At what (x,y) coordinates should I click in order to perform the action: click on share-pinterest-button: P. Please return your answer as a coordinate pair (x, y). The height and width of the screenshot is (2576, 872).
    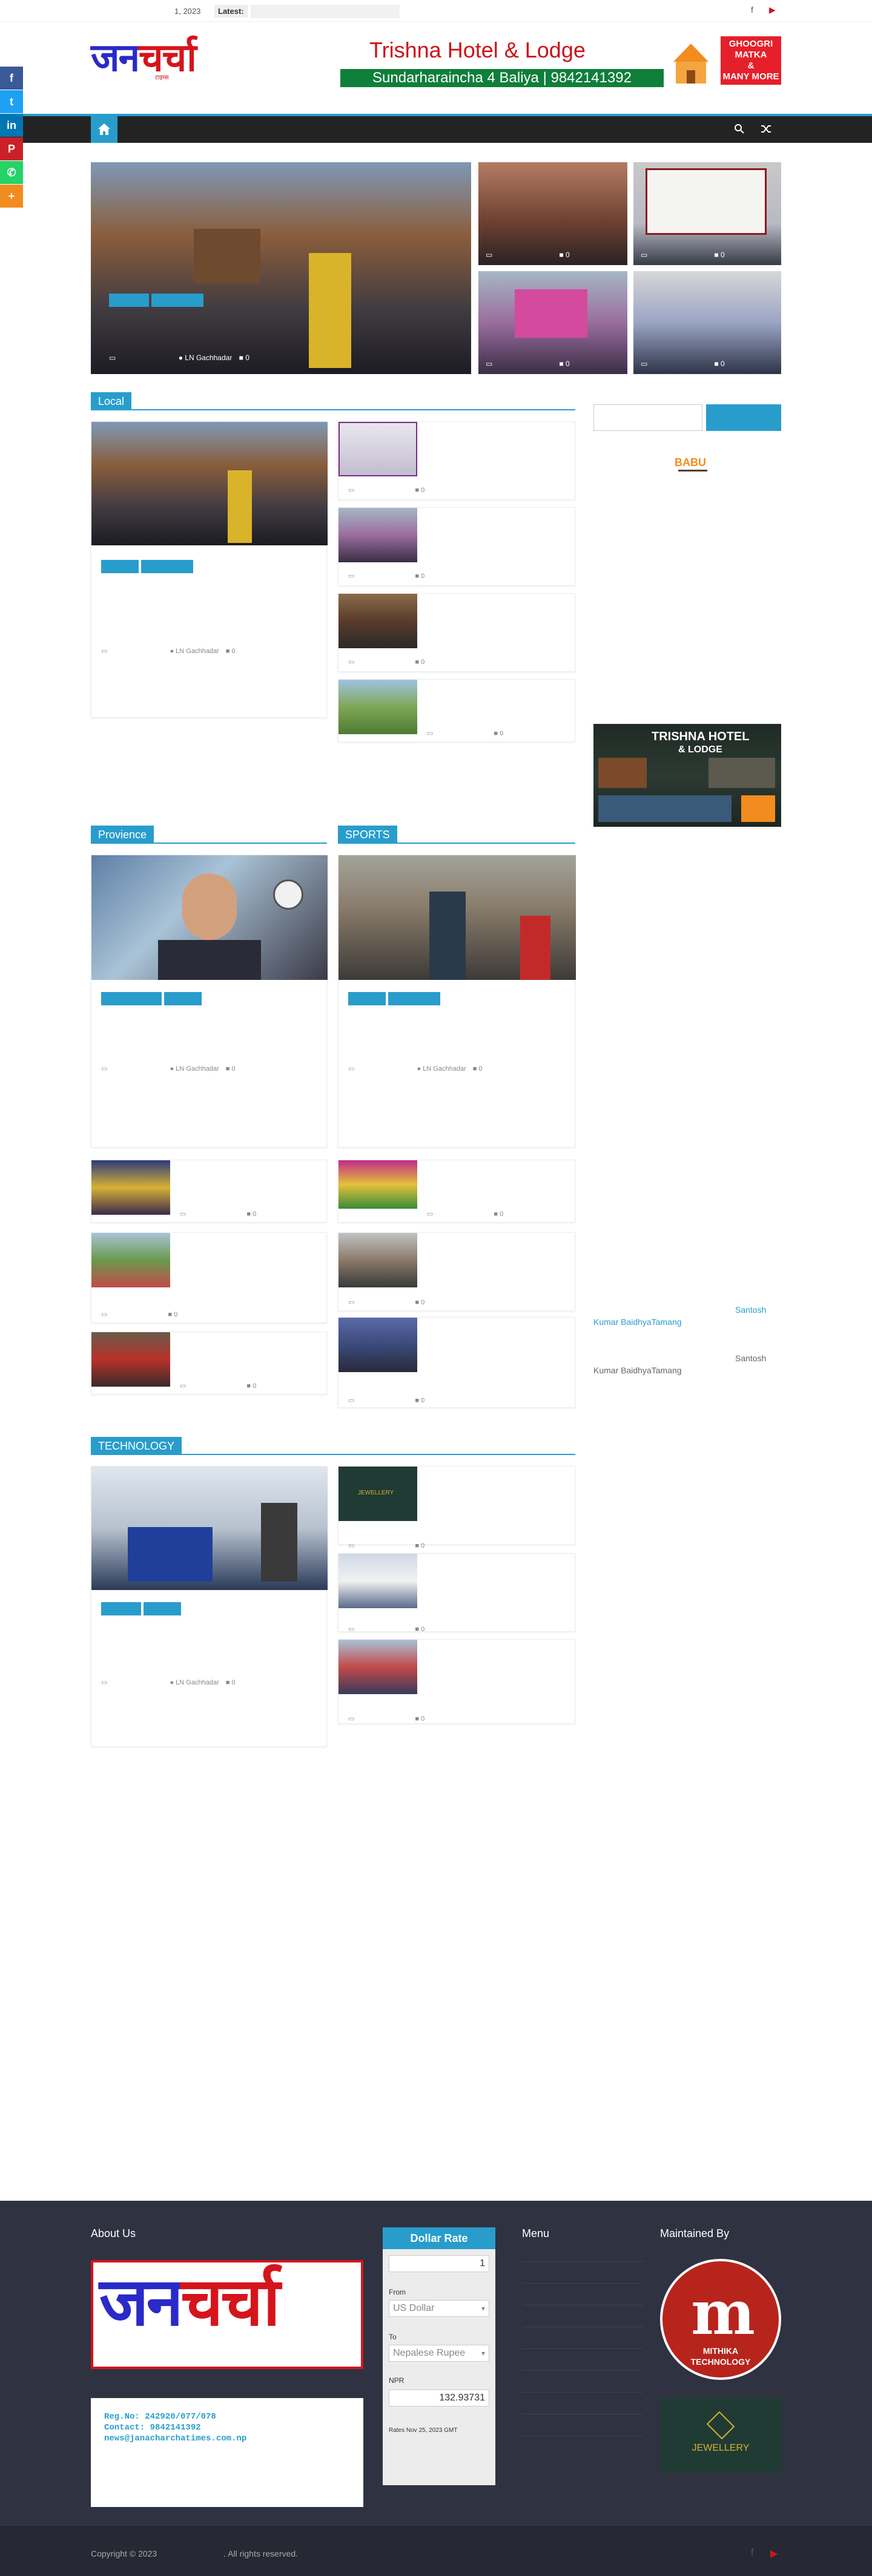
    Looking at the image, I should click on (11, 148).